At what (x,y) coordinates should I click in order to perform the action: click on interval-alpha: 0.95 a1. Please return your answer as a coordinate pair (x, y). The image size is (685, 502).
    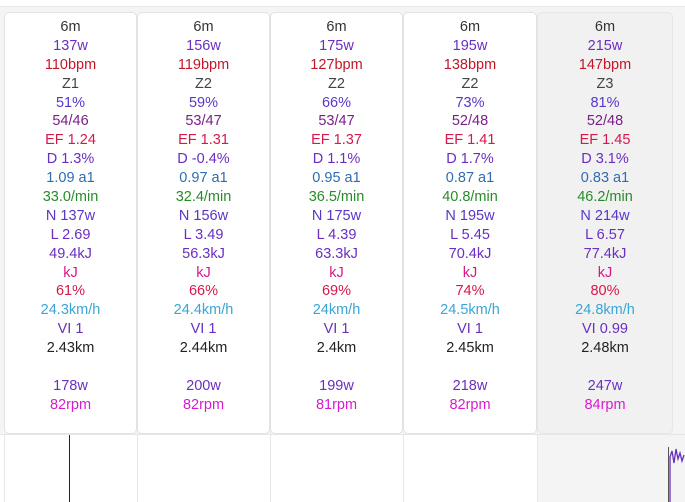
    Looking at the image, I should click on (336, 178).